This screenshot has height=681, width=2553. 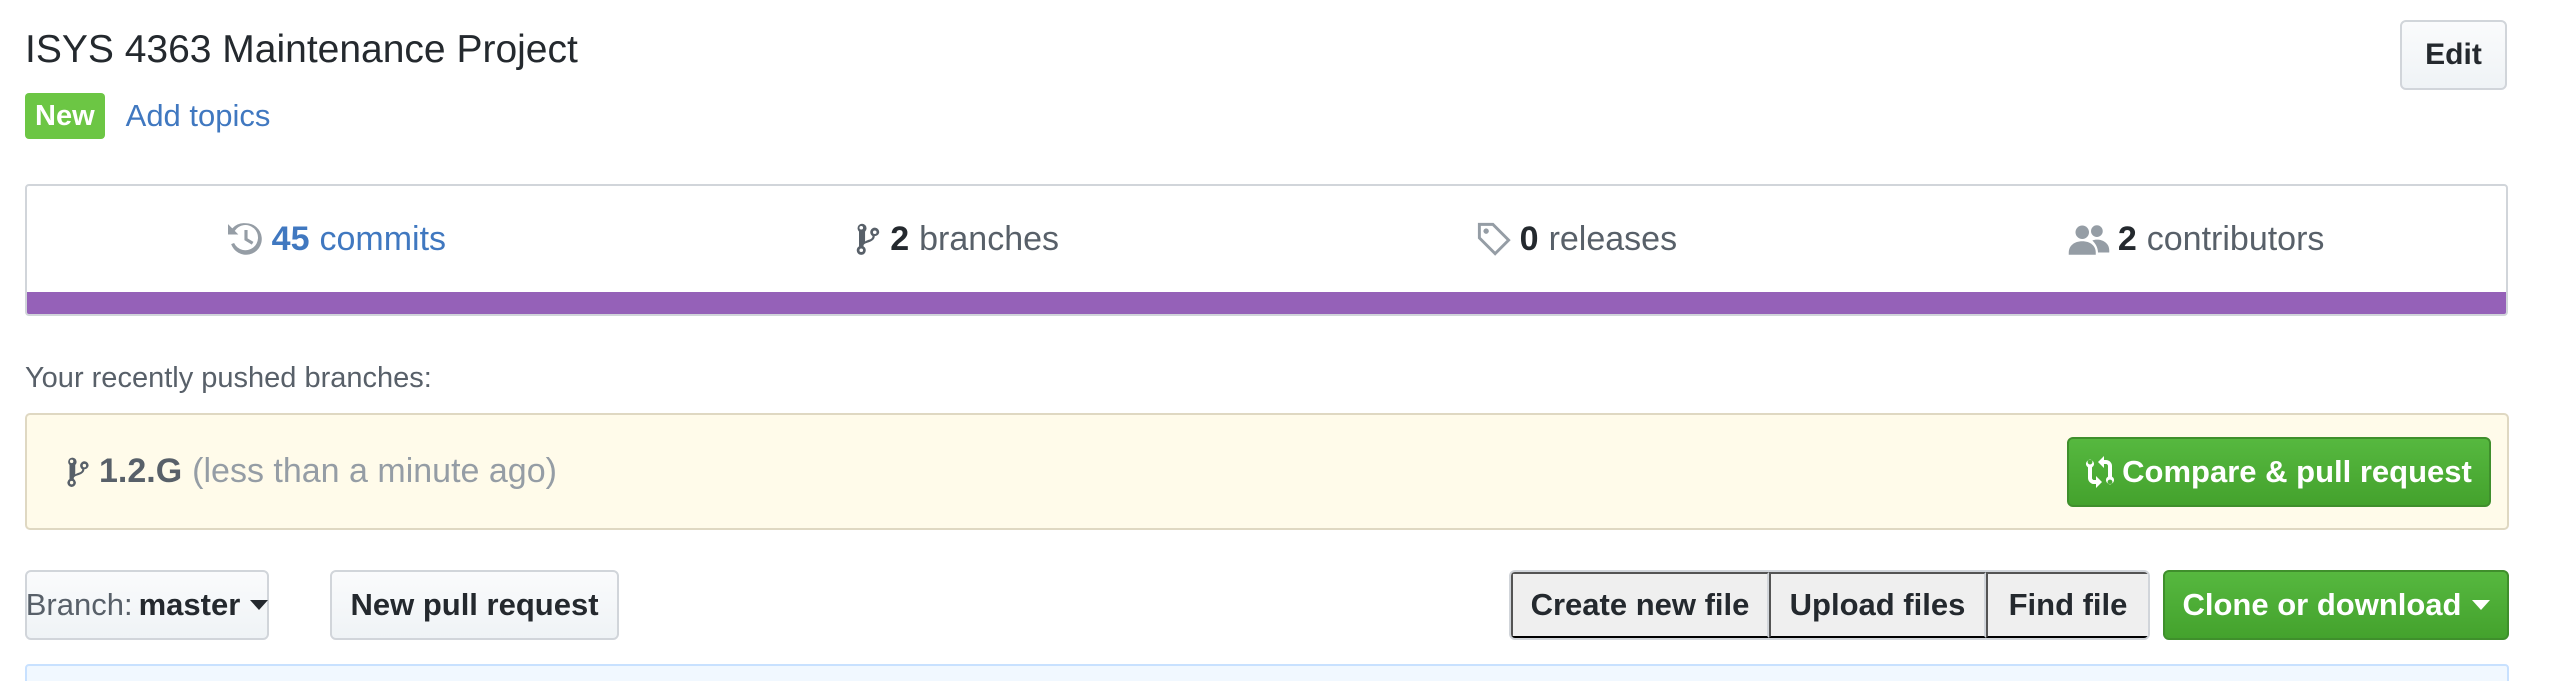 What do you see at coordinates (900, 238) in the screenshot?
I see `branches-count: 2` at bounding box center [900, 238].